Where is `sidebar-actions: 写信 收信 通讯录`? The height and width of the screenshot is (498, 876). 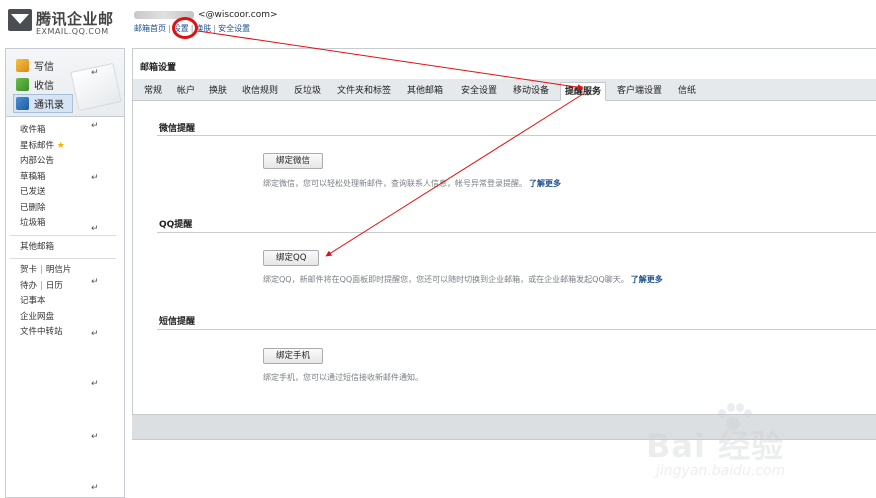
sidebar-actions: 写信 收信 通讯录 is located at coordinates (65, 83).